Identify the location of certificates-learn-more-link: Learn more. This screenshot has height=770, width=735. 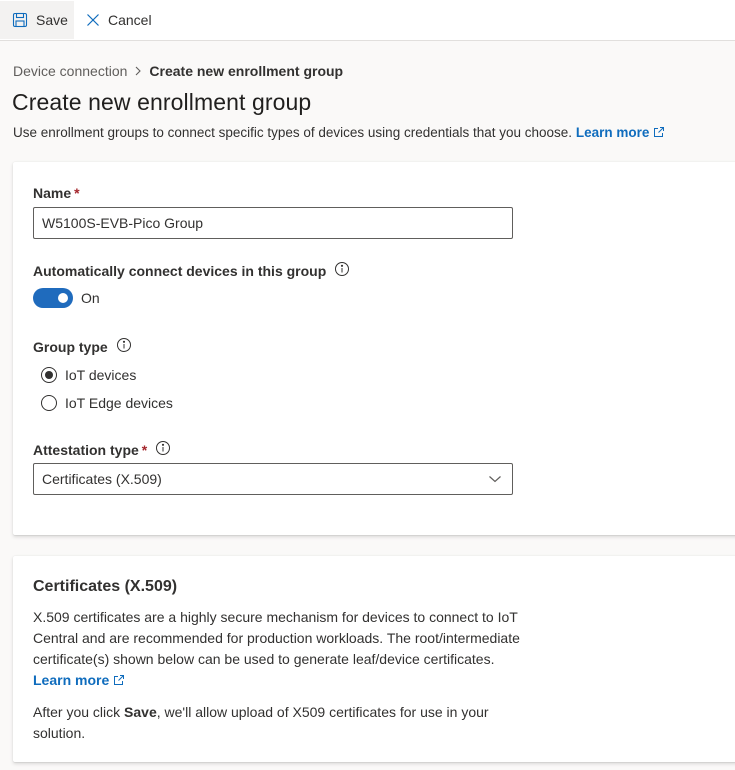
(79, 680).